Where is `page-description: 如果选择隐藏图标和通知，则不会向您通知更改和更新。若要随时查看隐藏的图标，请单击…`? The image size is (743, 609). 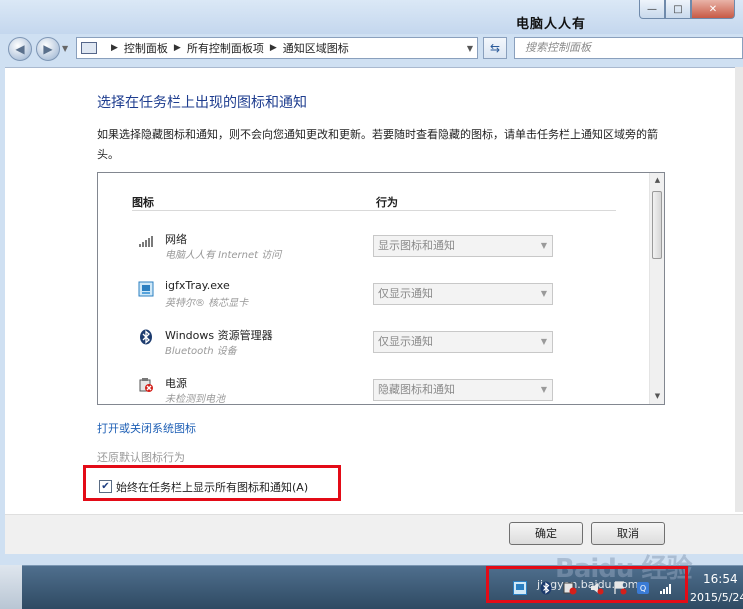
page-description: 如果选择隐藏图标和通知，则不会向您通知更改和更新。若要随时查看隐藏的图标，请单击… is located at coordinates (377, 144).